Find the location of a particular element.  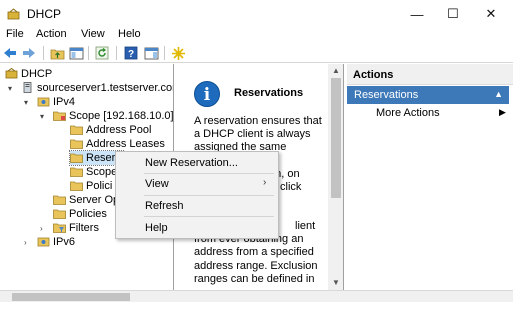

actions-header: Actions is located at coordinates (430, 74).